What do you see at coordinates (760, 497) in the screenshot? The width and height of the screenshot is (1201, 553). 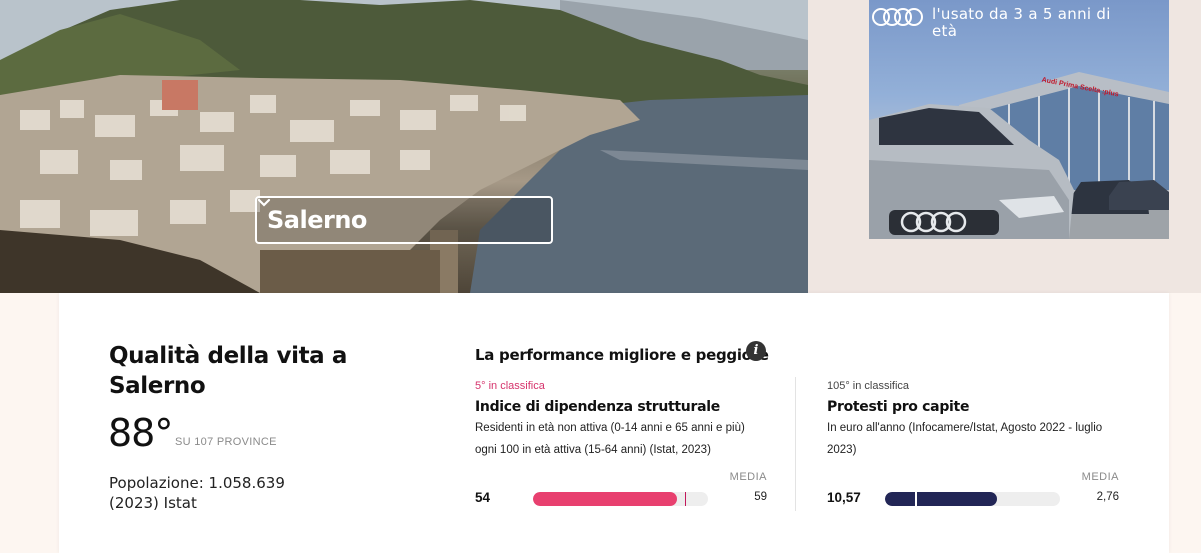 I see `best-average: 59` at bounding box center [760, 497].